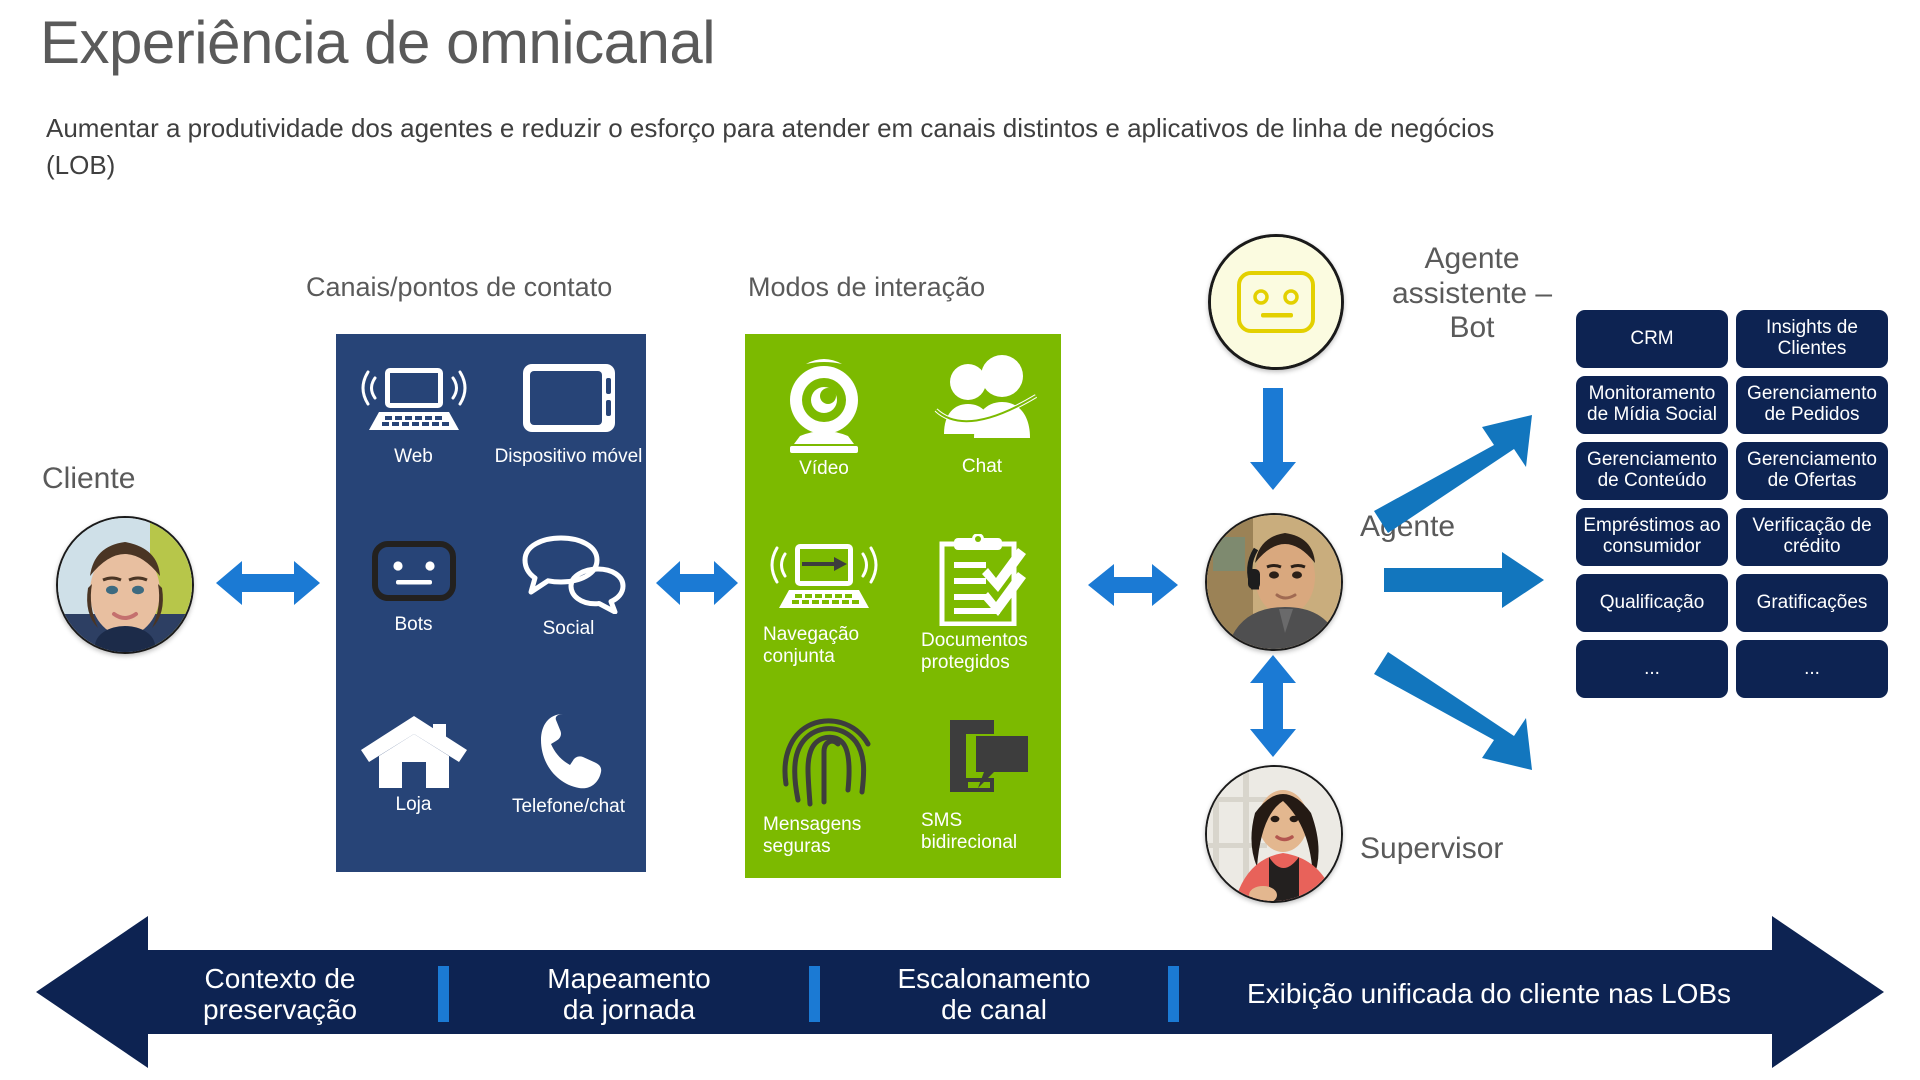 The width and height of the screenshot is (1920, 1080). I want to click on mode-label: Documentos protegidos, so click(974, 651).